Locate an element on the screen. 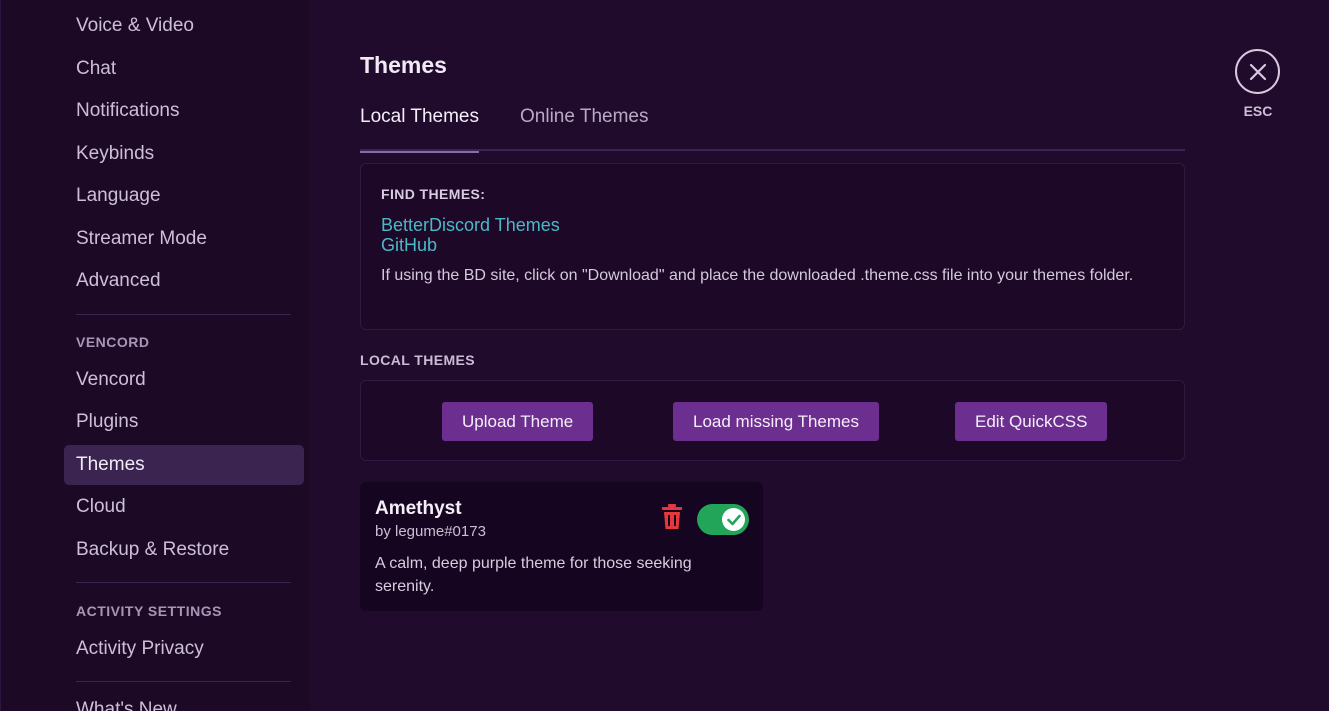 The image size is (1329, 711). edit-quickcss-button: Edit QuickCSS is located at coordinates (1031, 421).